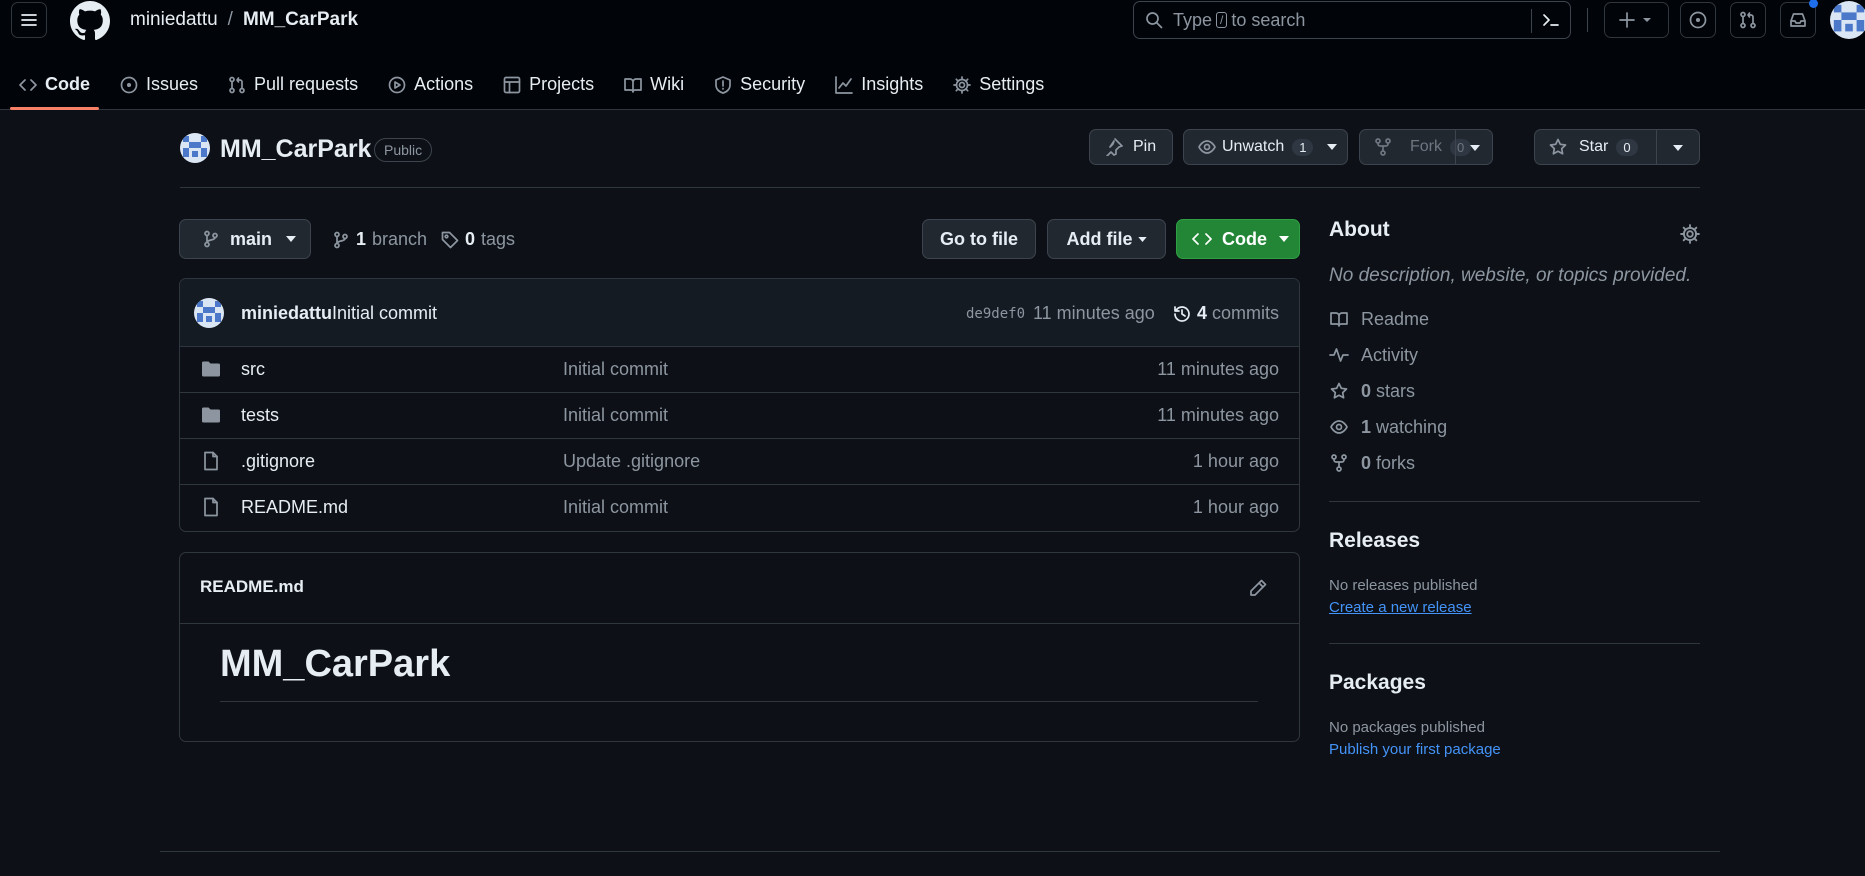 Image resolution: width=1865 pixels, height=876 pixels. What do you see at coordinates (1352, 20) in the screenshot?
I see `search-input: Type / to search` at bounding box center [1352, 20].